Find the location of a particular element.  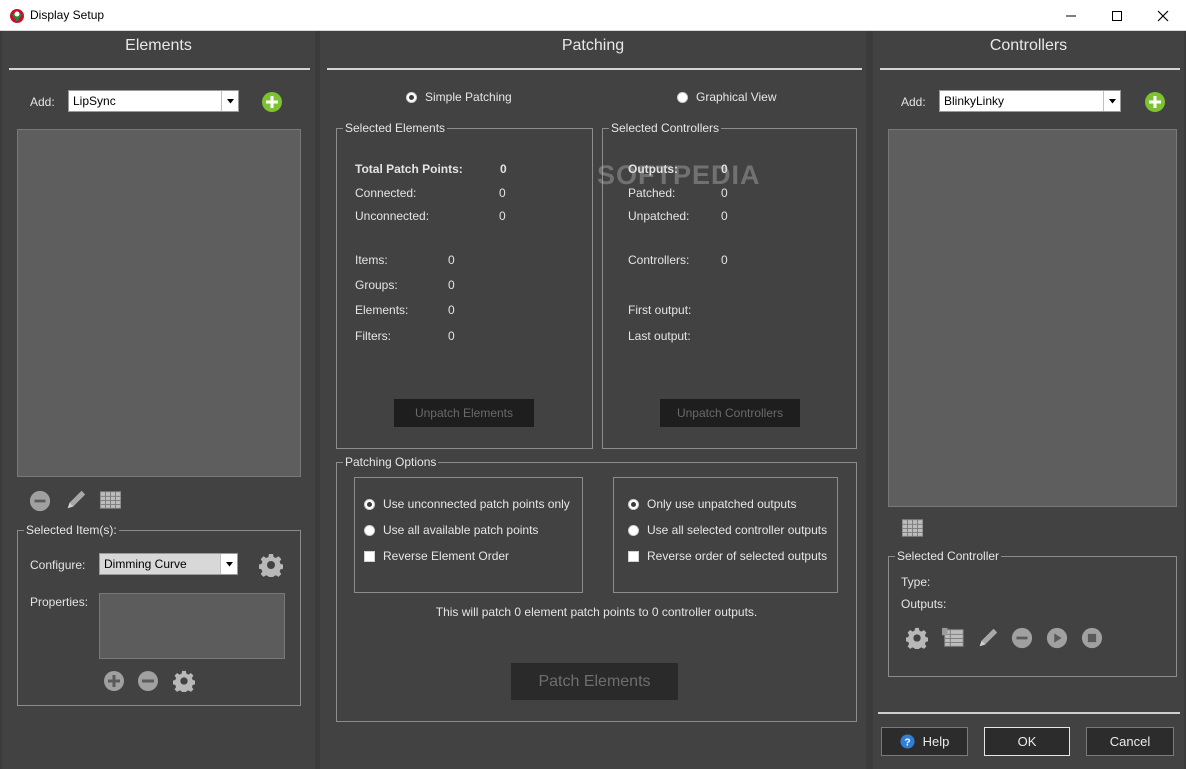

unpatch-elements-button: Unpatch Elements is located at coordinates (464, 413).